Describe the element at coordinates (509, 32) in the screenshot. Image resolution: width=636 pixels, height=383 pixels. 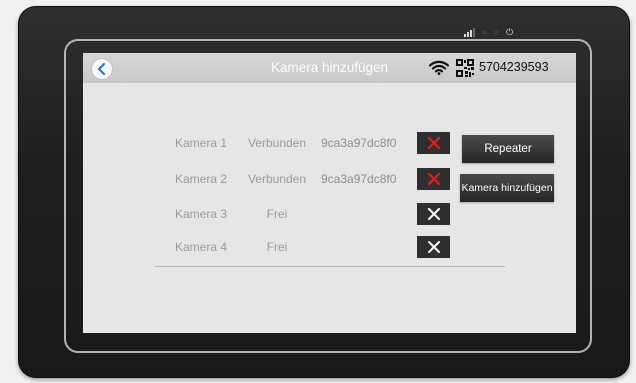
I see `power-icon: ⏻` at that location.